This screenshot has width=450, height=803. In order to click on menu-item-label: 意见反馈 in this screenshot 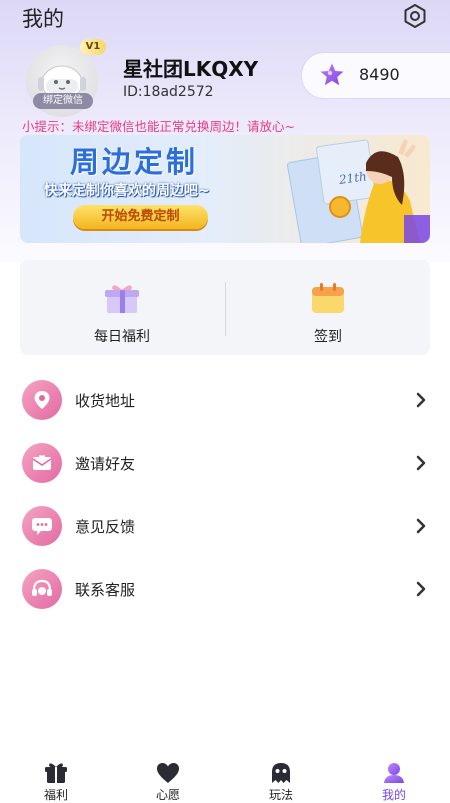, I will do `click(105, 527)`.